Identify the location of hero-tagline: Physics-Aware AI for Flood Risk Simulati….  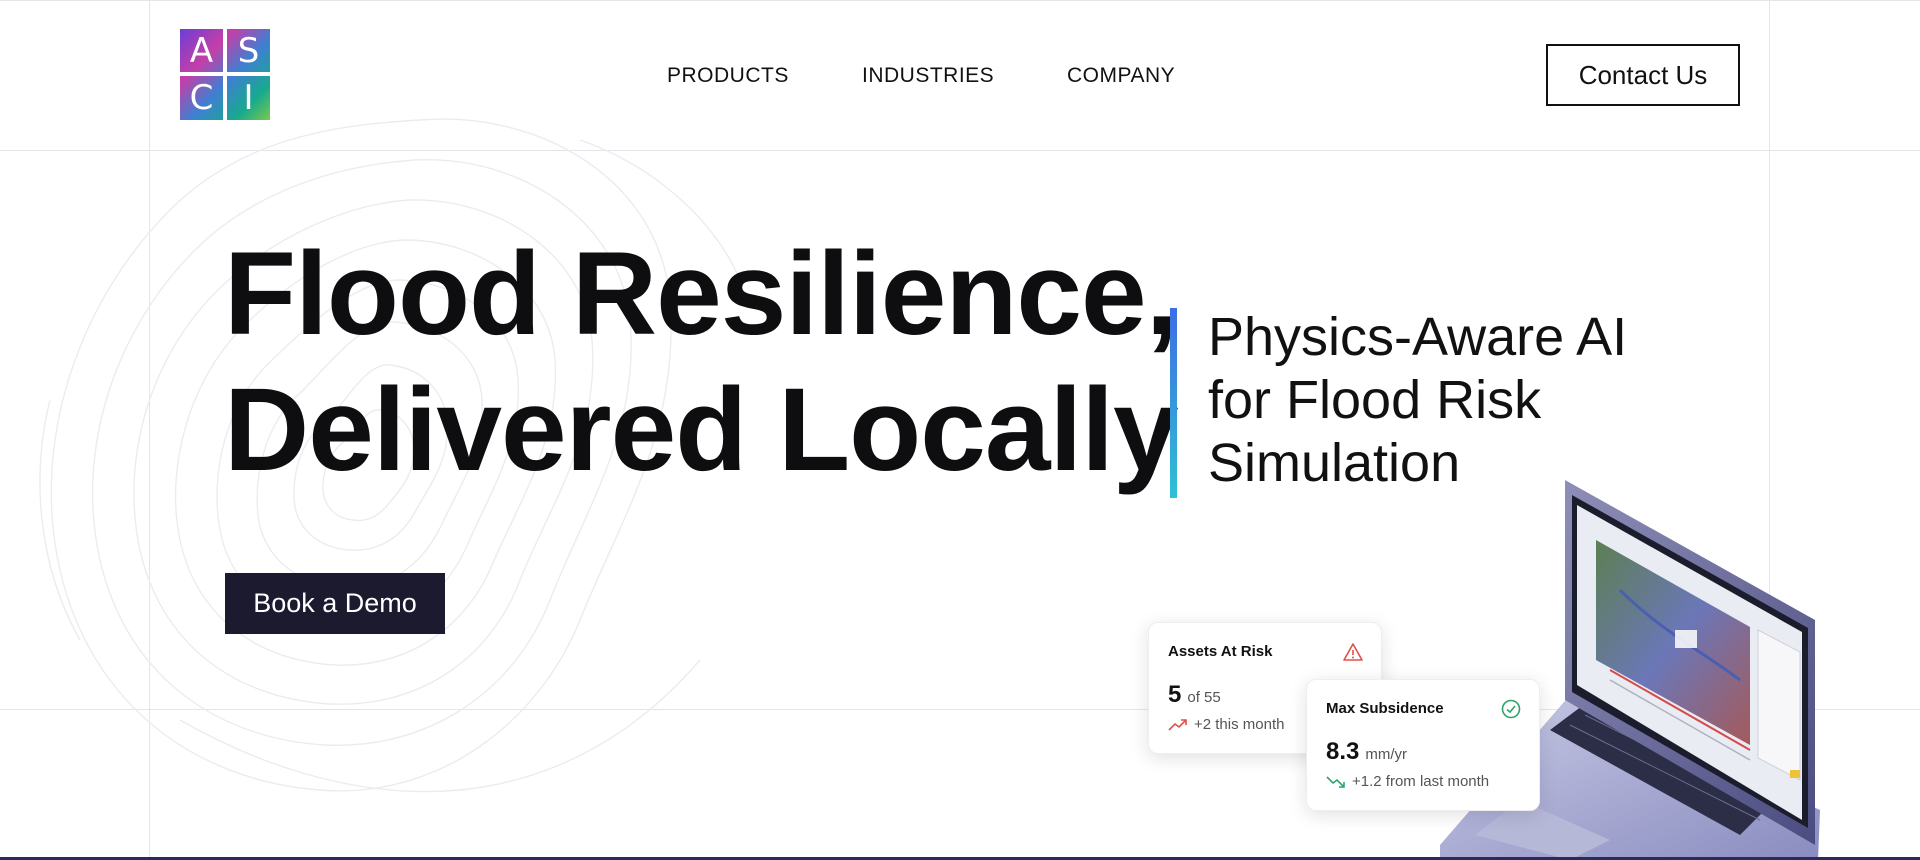
(1417, 400).